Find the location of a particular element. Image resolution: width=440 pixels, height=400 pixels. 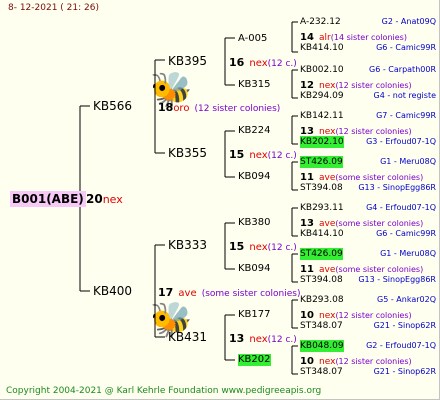

ancestor-line: G4 - not registe is located at coordinates (404, 95).